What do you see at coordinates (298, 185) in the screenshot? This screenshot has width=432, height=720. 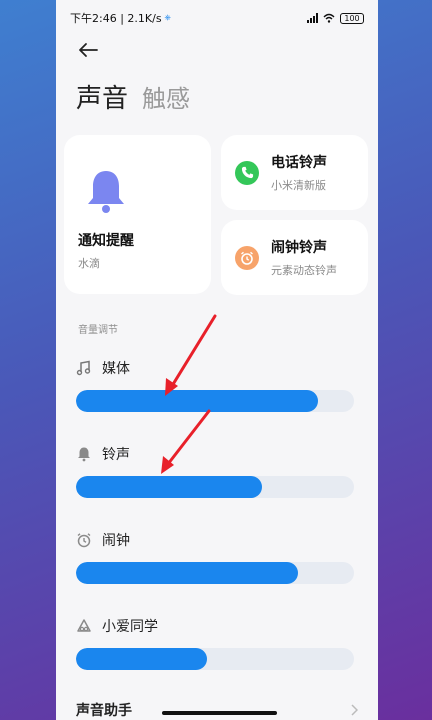 I see `card-subtitle: 小米清新版` at bounding box center [298, 185].